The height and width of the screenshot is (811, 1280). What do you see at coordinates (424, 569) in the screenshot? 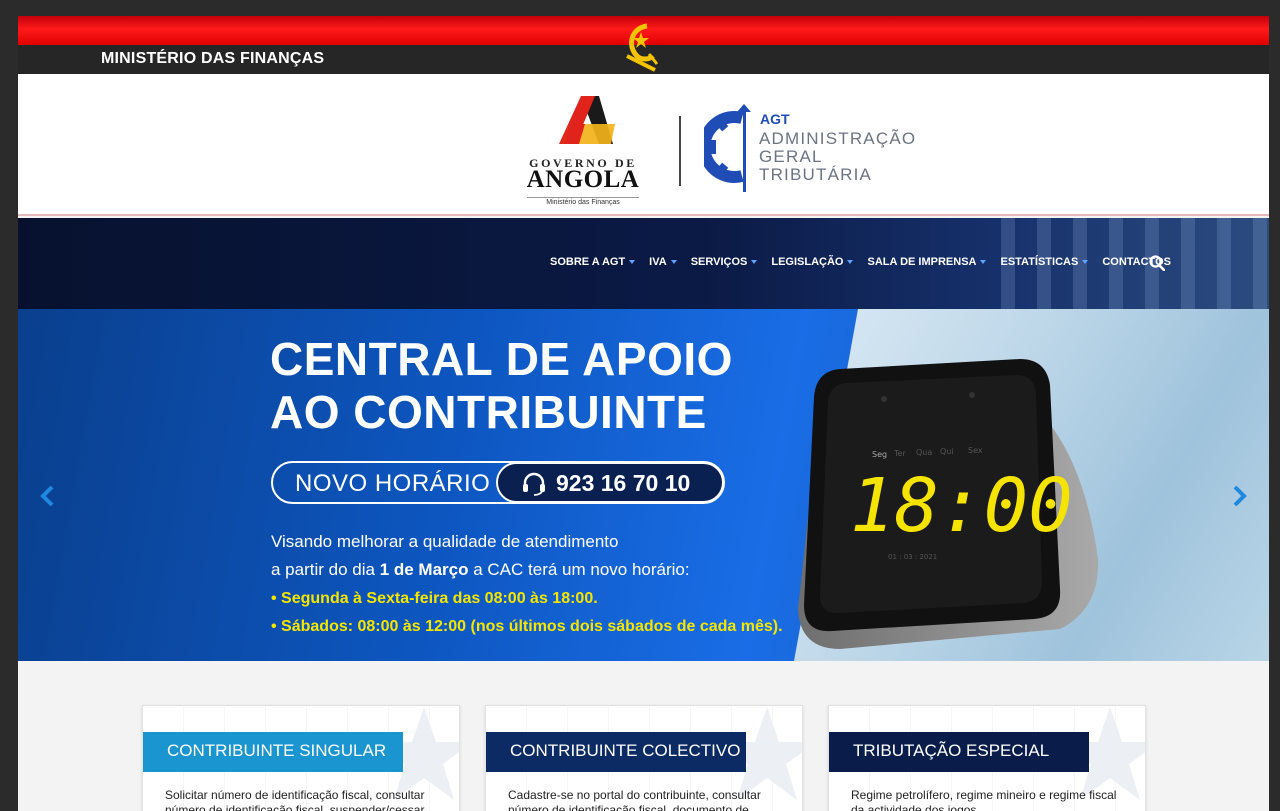
I see `hero-paragraph-2-date: 1 de Março` at bounding box center [424, 569].